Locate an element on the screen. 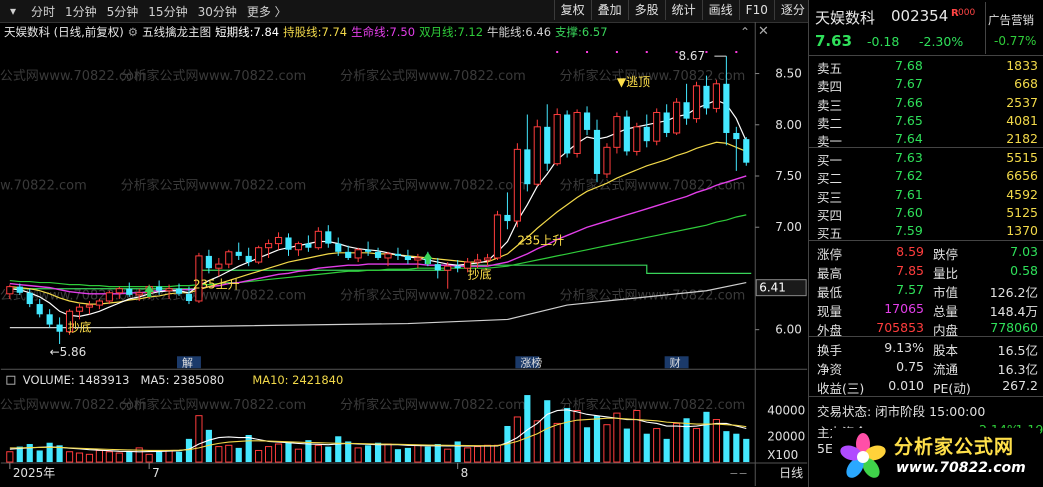 The height and width of the screenshot is (487, 1043). period-1min: 1分钟 is located at coordinates (81, 11).